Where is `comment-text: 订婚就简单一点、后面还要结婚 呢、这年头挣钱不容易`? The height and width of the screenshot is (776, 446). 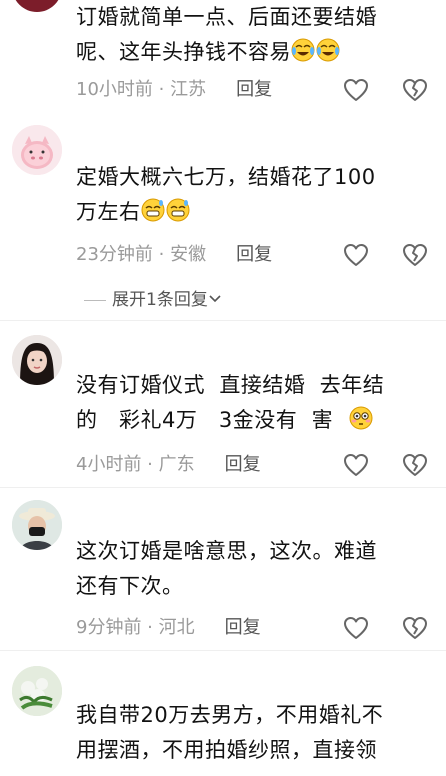
comment-text: 订婚就简单一点、后面还要结婚 呢、这年头挣钱不容易 is located at coordinates (254, 37).